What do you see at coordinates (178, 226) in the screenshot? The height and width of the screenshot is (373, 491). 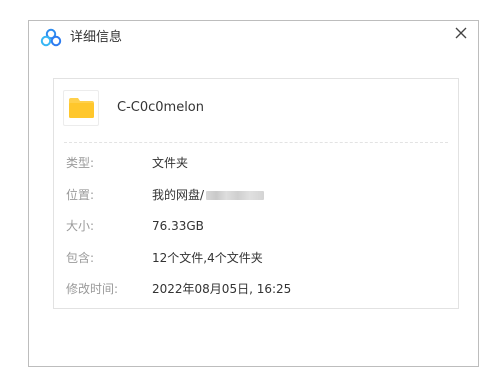 I see `detail-value: 76.33GB` at bounding box center [178, 226].